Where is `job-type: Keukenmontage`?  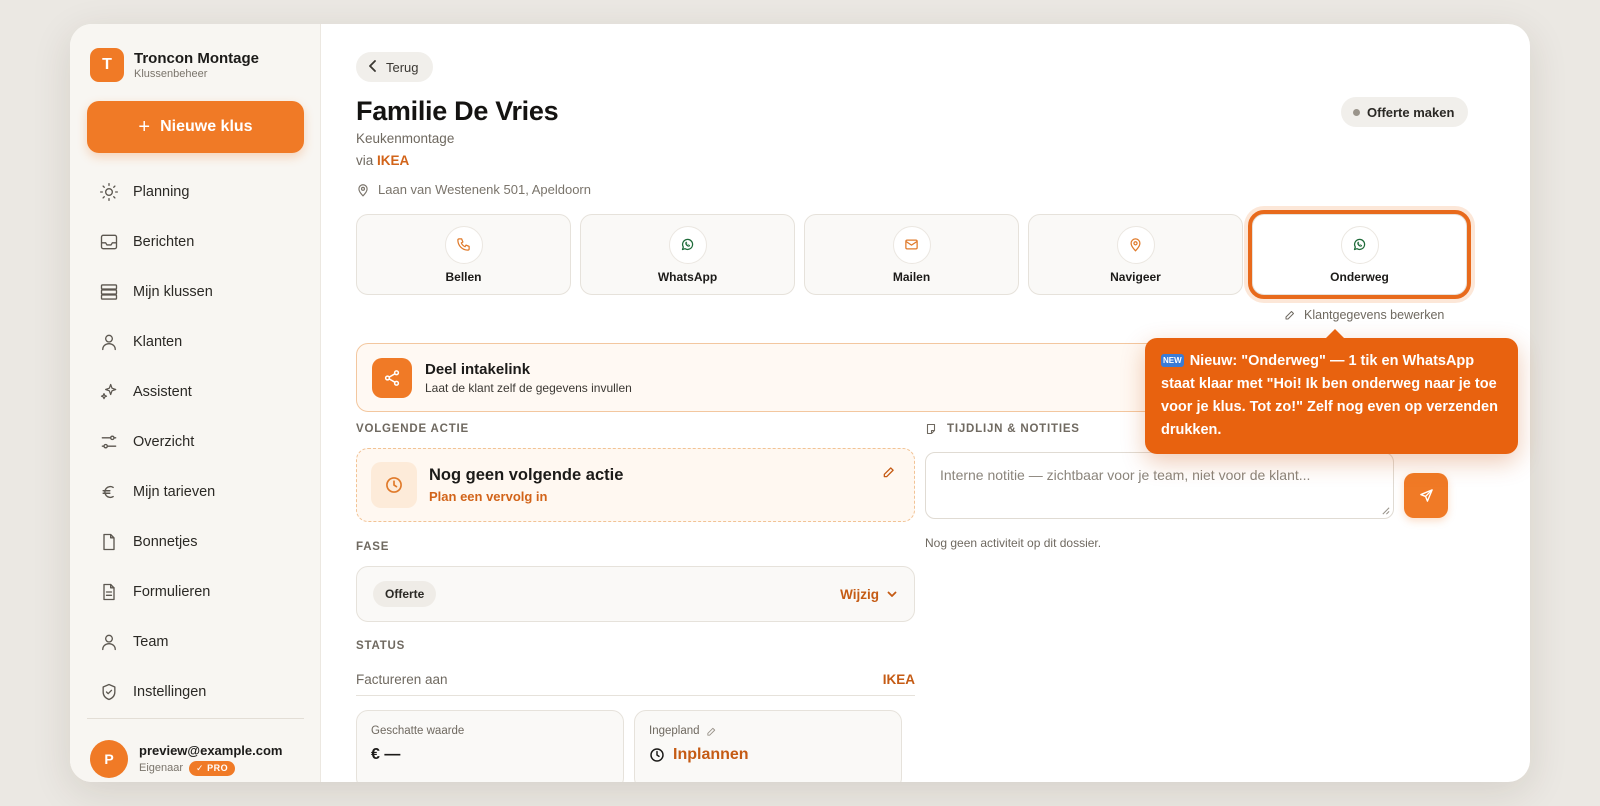 job-type: Keukenmontage is located at coordinates (405, 138).